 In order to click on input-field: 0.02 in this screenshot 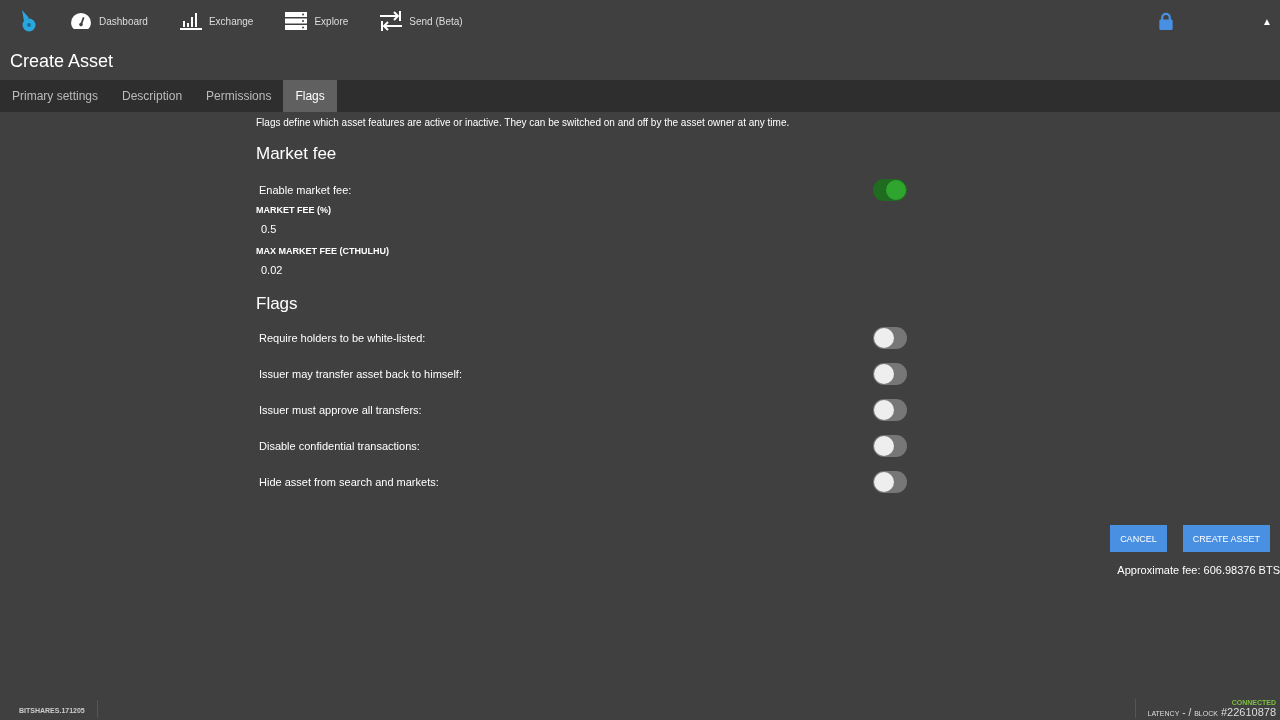, I will do `click(361, 270)`.